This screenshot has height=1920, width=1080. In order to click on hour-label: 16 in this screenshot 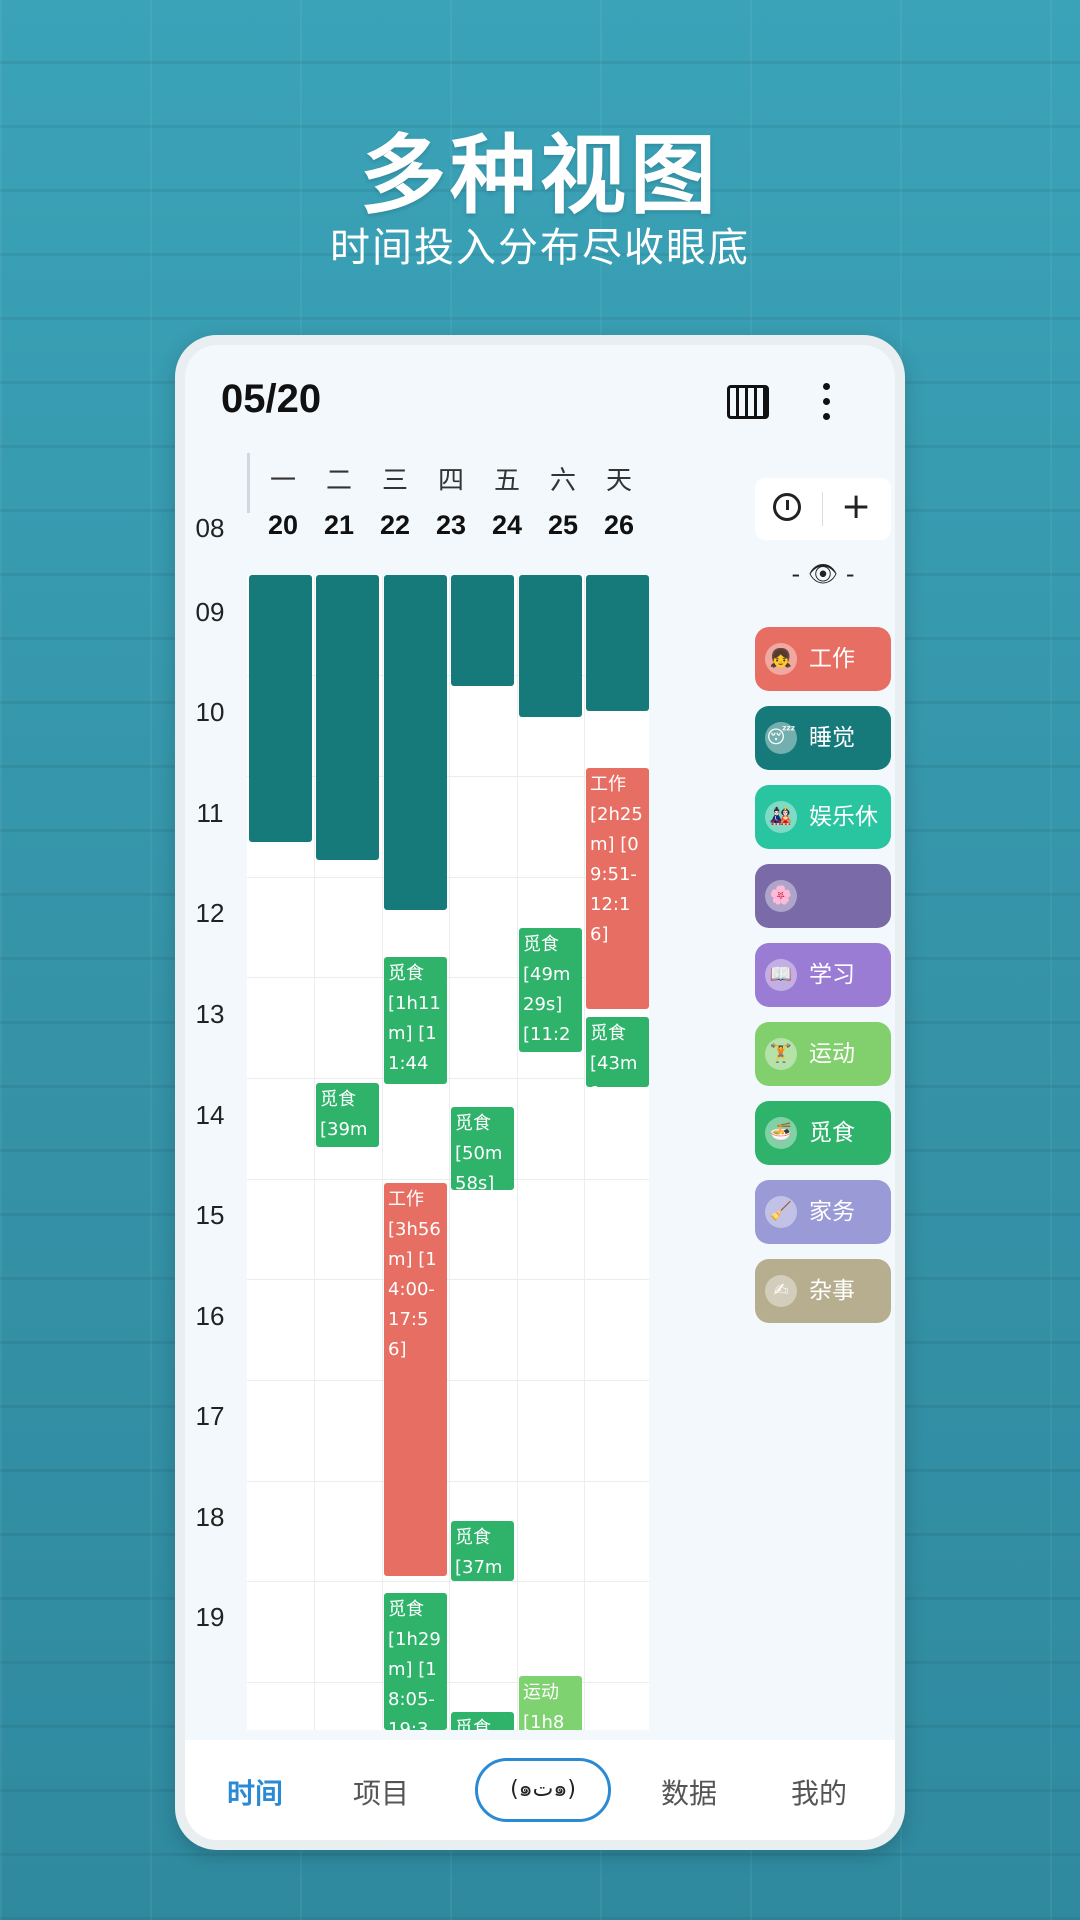, I will do `click(210, 1316)`.